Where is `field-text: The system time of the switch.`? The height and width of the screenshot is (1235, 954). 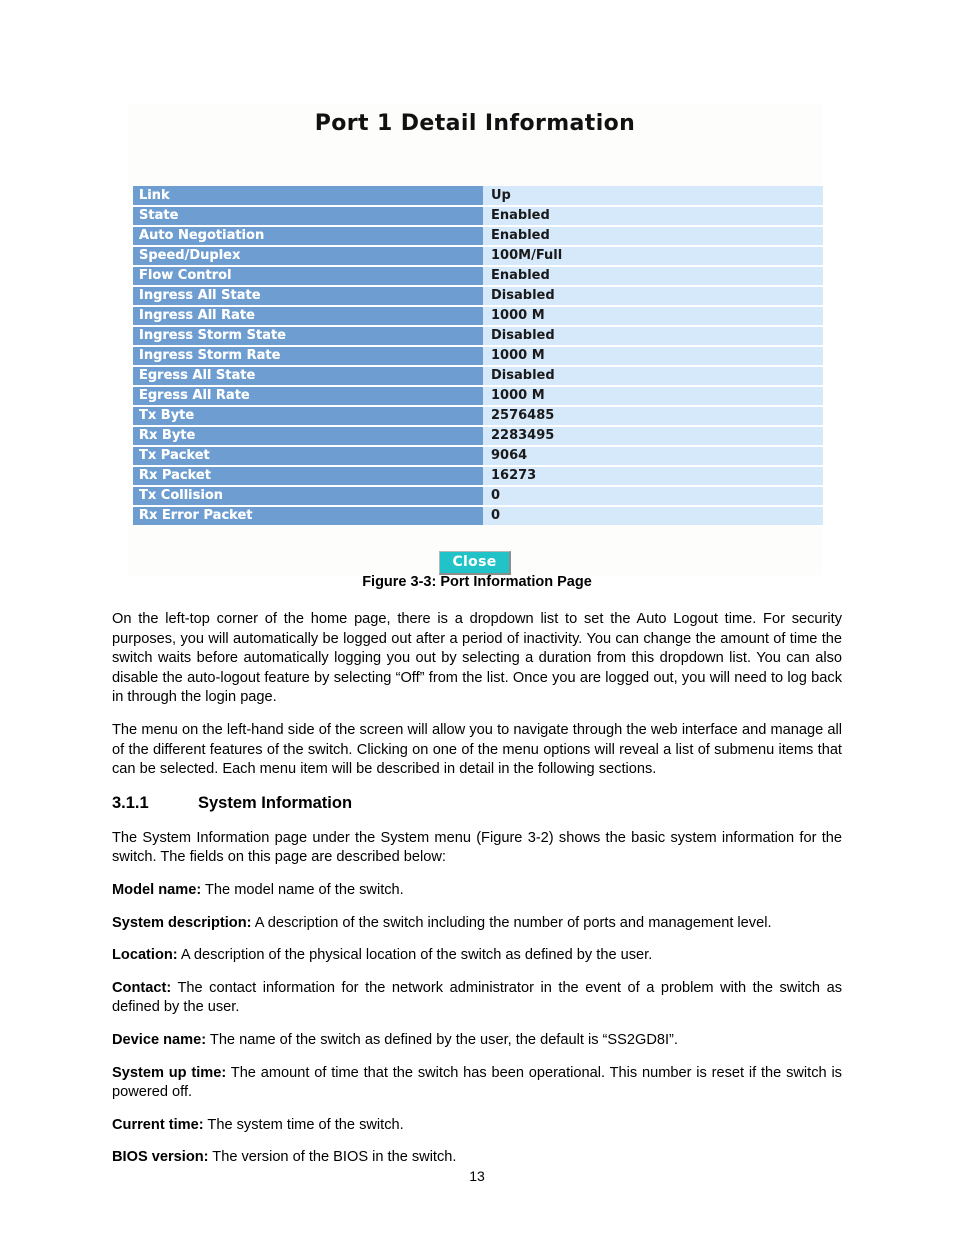 field-text: The system time of the switch. is located at coordinates (303, 1124).